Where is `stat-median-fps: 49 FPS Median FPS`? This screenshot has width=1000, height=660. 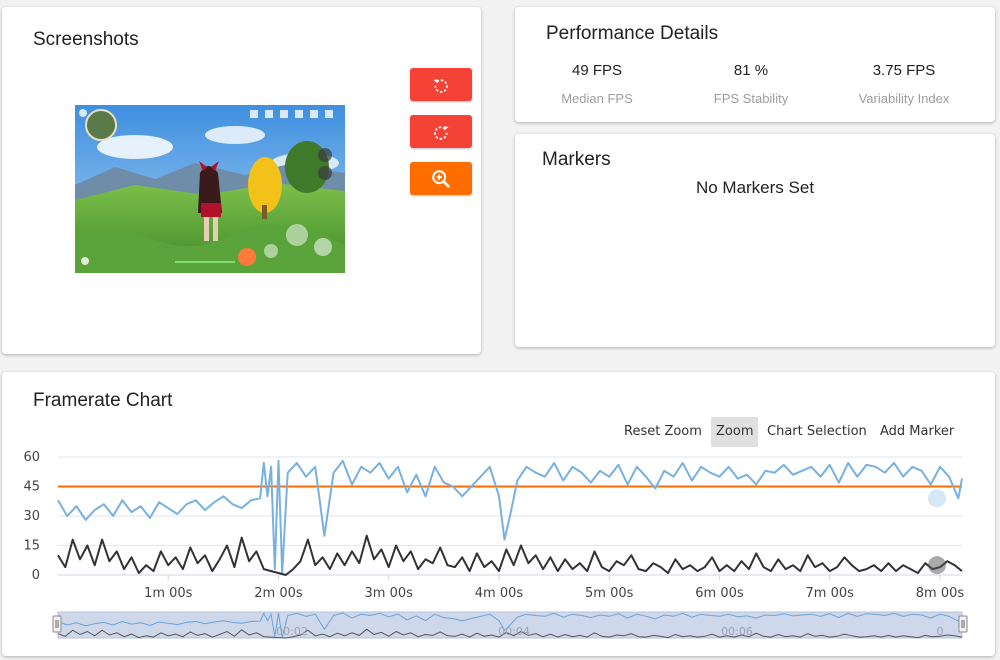
stat-median-fps: 49 FPS Median FPS is located at coordinates (597, 64).